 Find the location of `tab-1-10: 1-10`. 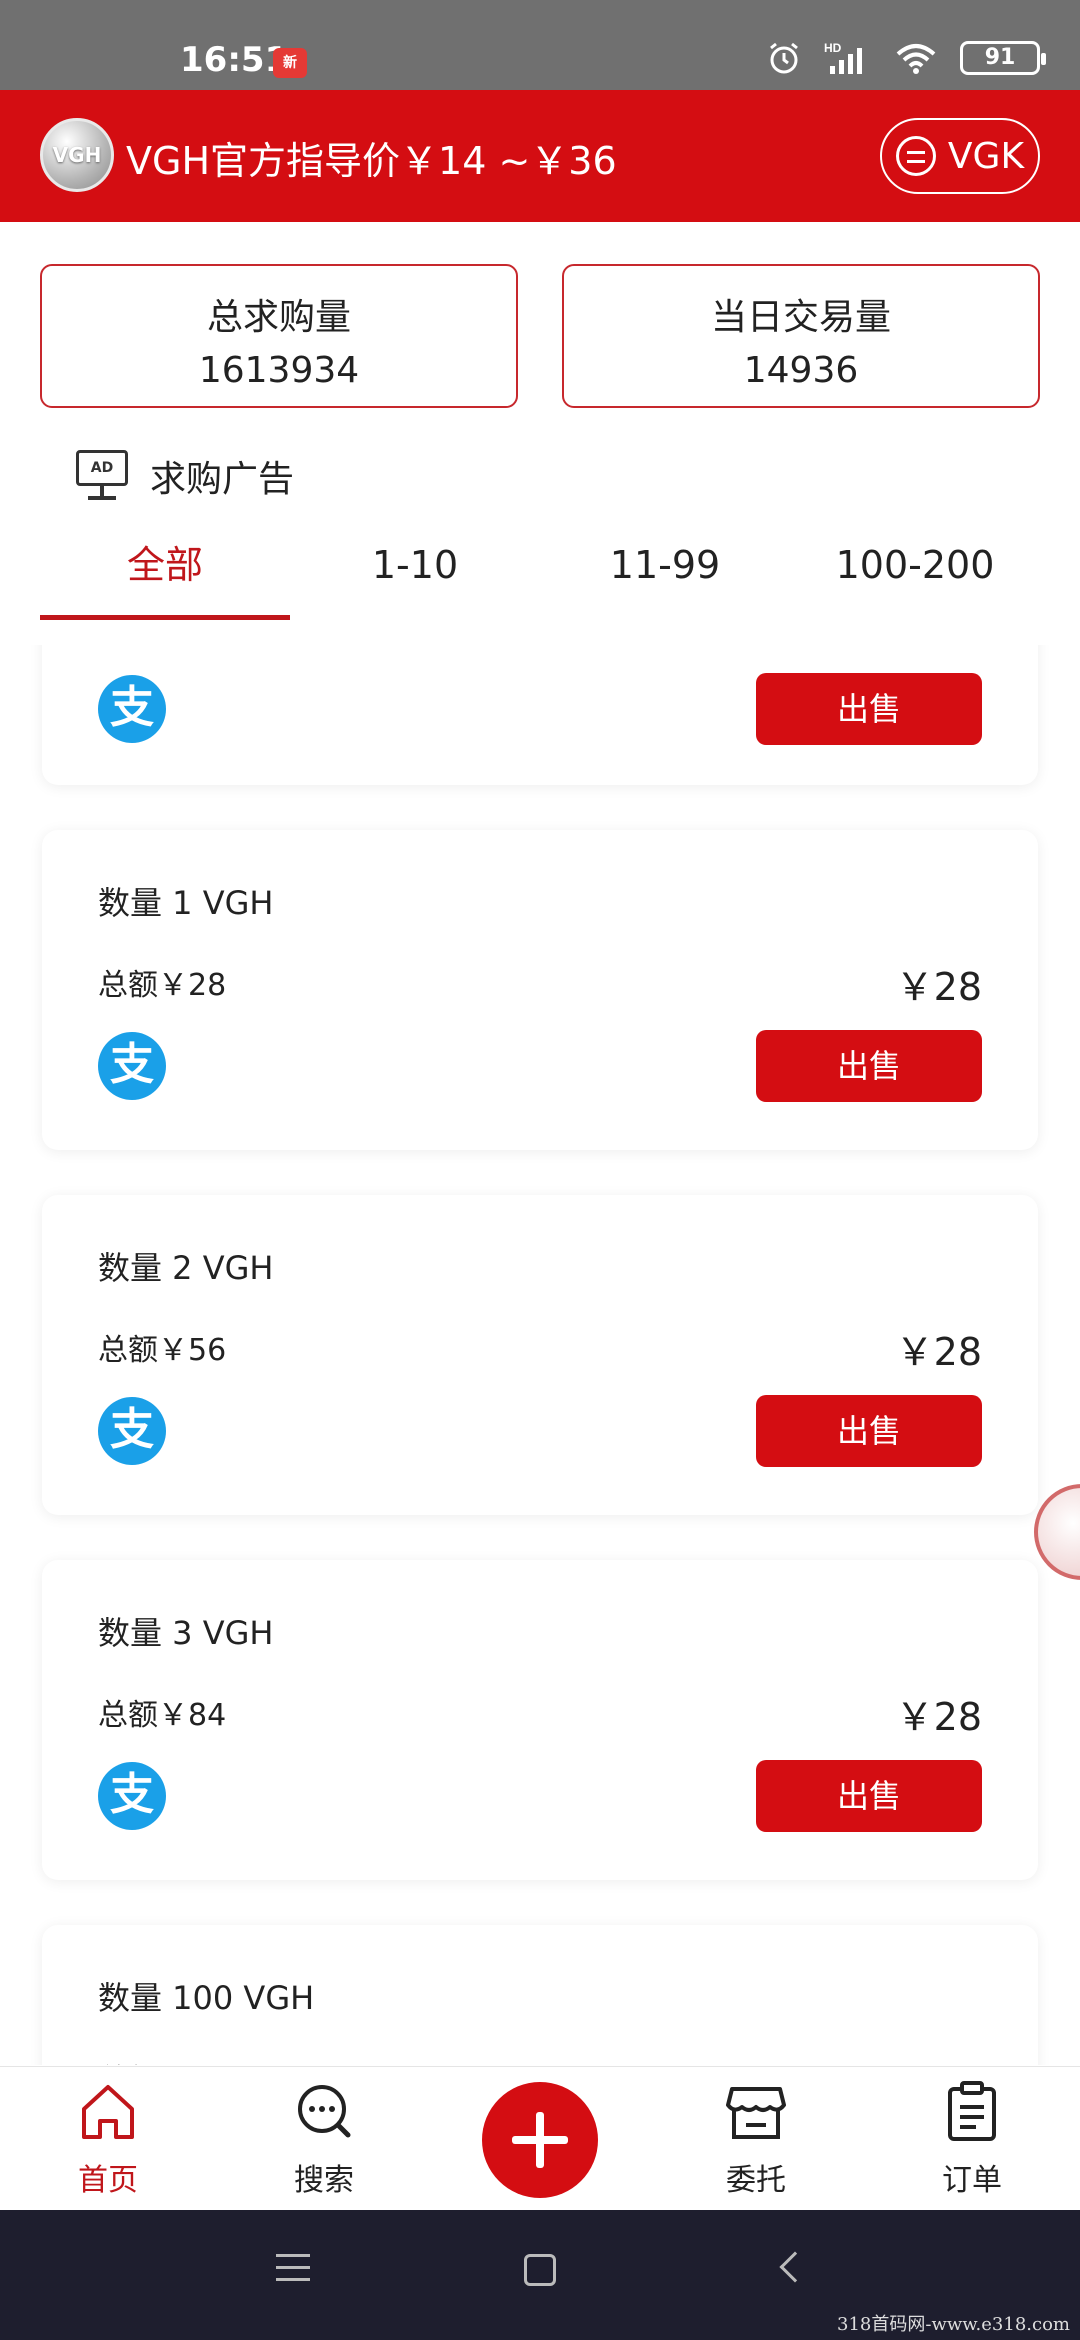

tab-1-10: 1-10 is located at coordinates (415, 575).